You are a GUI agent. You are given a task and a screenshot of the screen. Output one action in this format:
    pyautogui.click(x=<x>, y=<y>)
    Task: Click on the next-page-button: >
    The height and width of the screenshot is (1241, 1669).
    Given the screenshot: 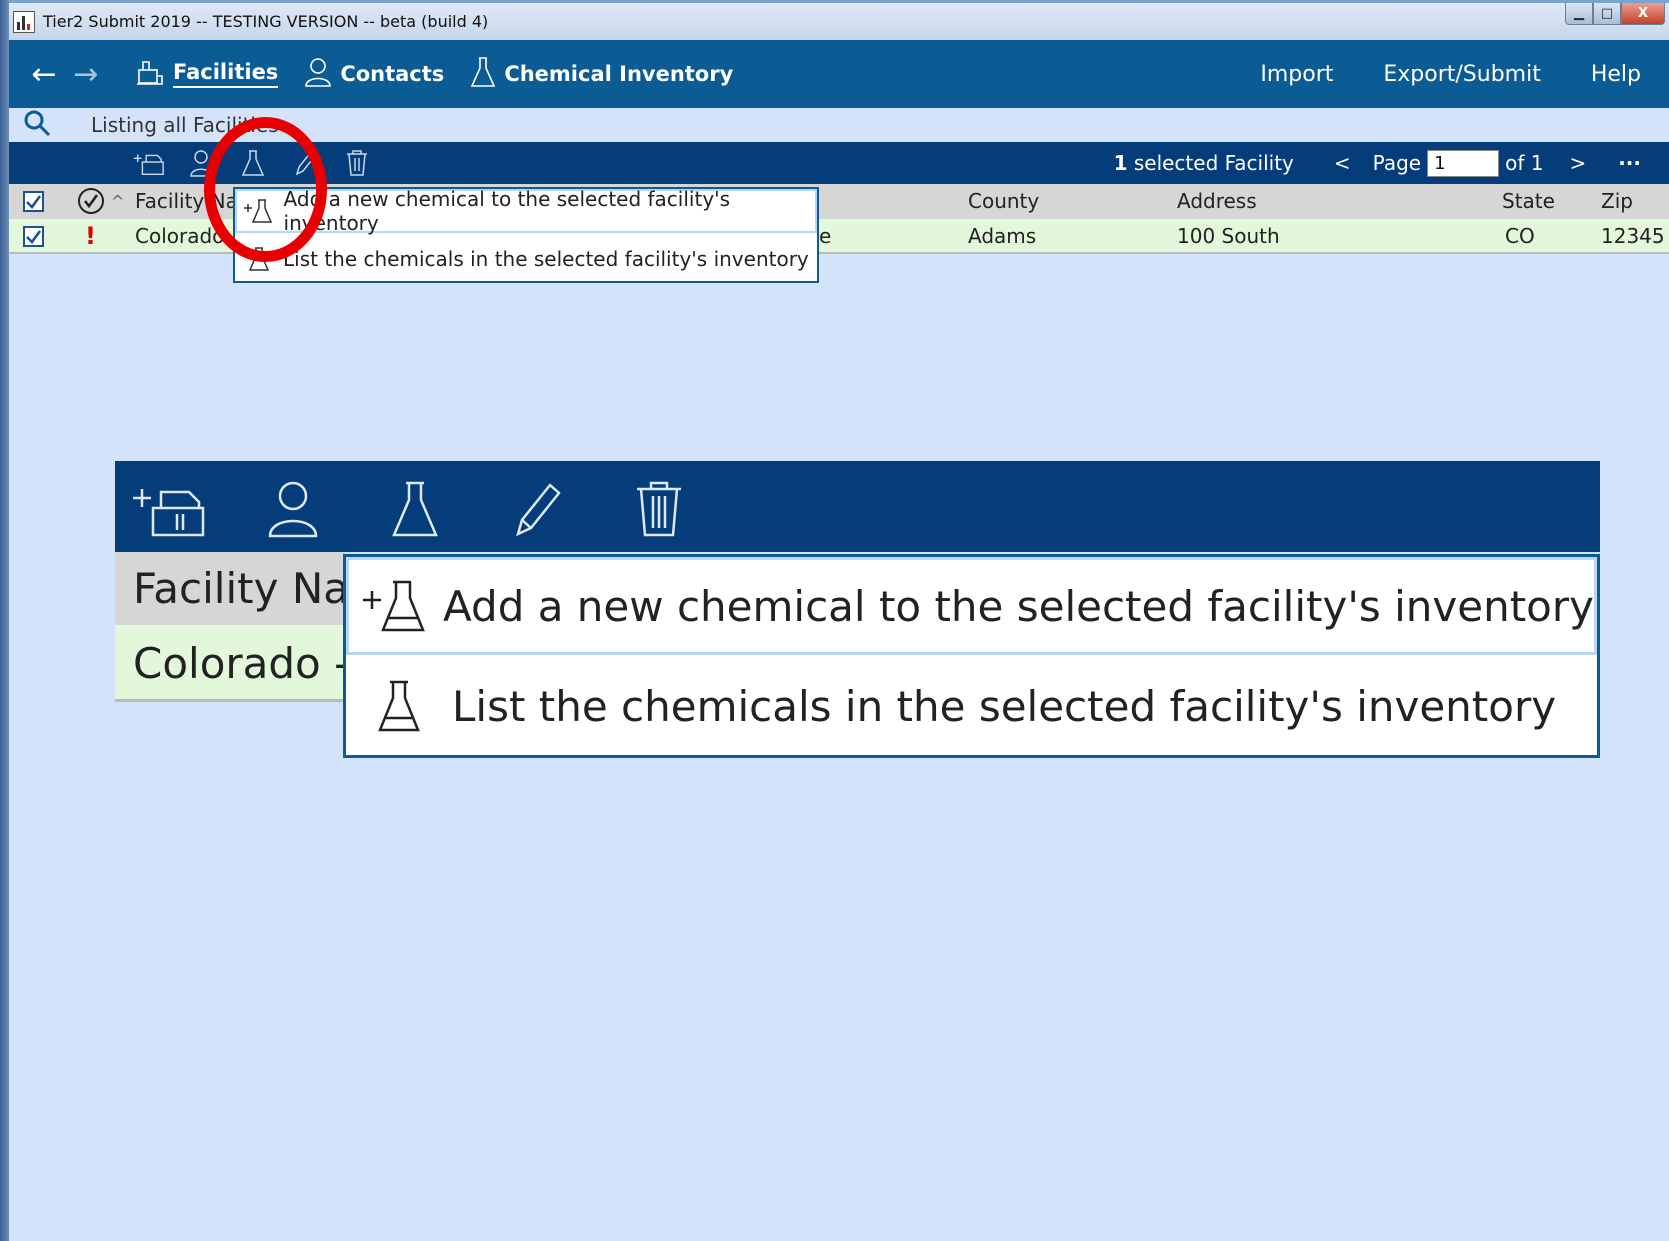 What is the action you would take?
    pyautogui.click(x=1577, y=163)
    